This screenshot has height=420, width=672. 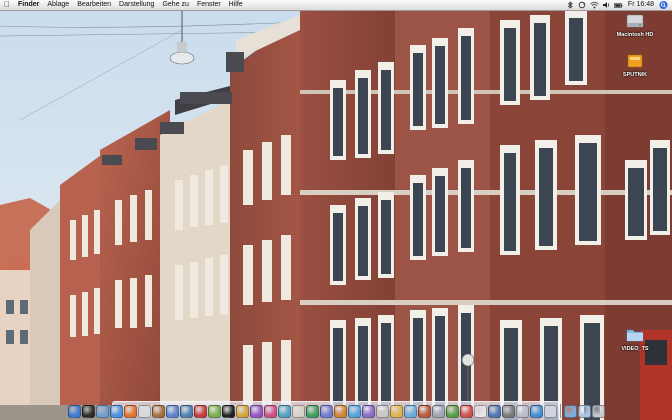 I want to click on battery-icon, so click(x=618, y=5).